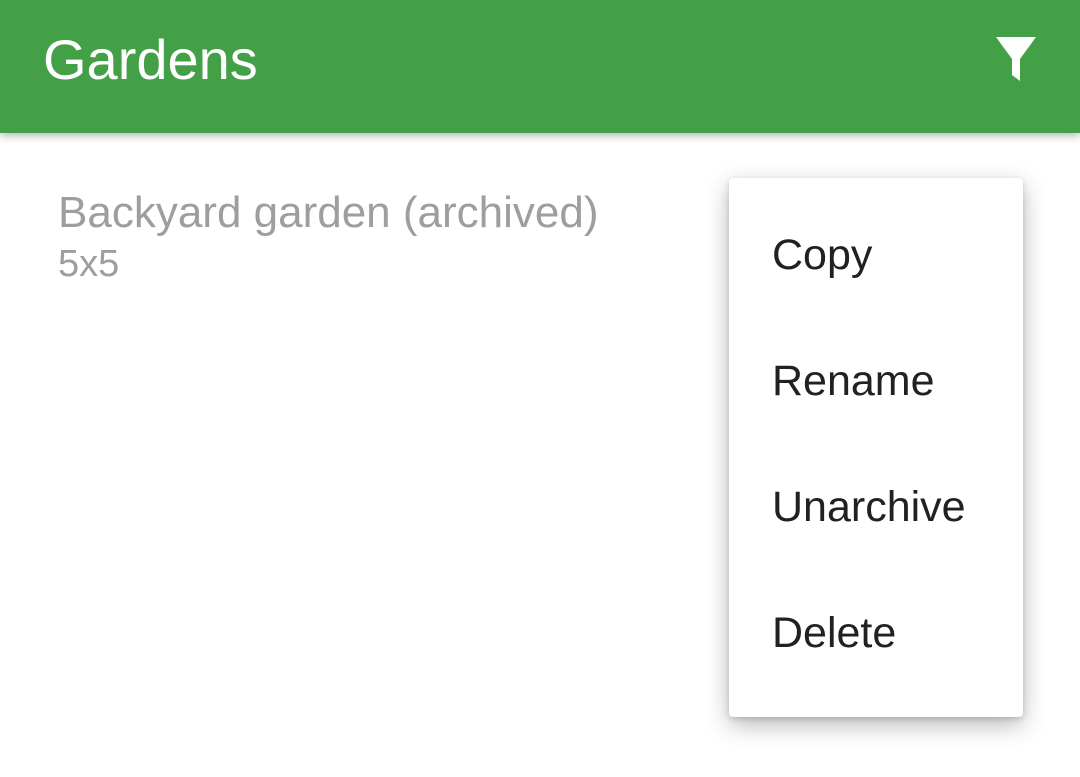  I want to click on menu-item-label: Copy, so click(822, 255).